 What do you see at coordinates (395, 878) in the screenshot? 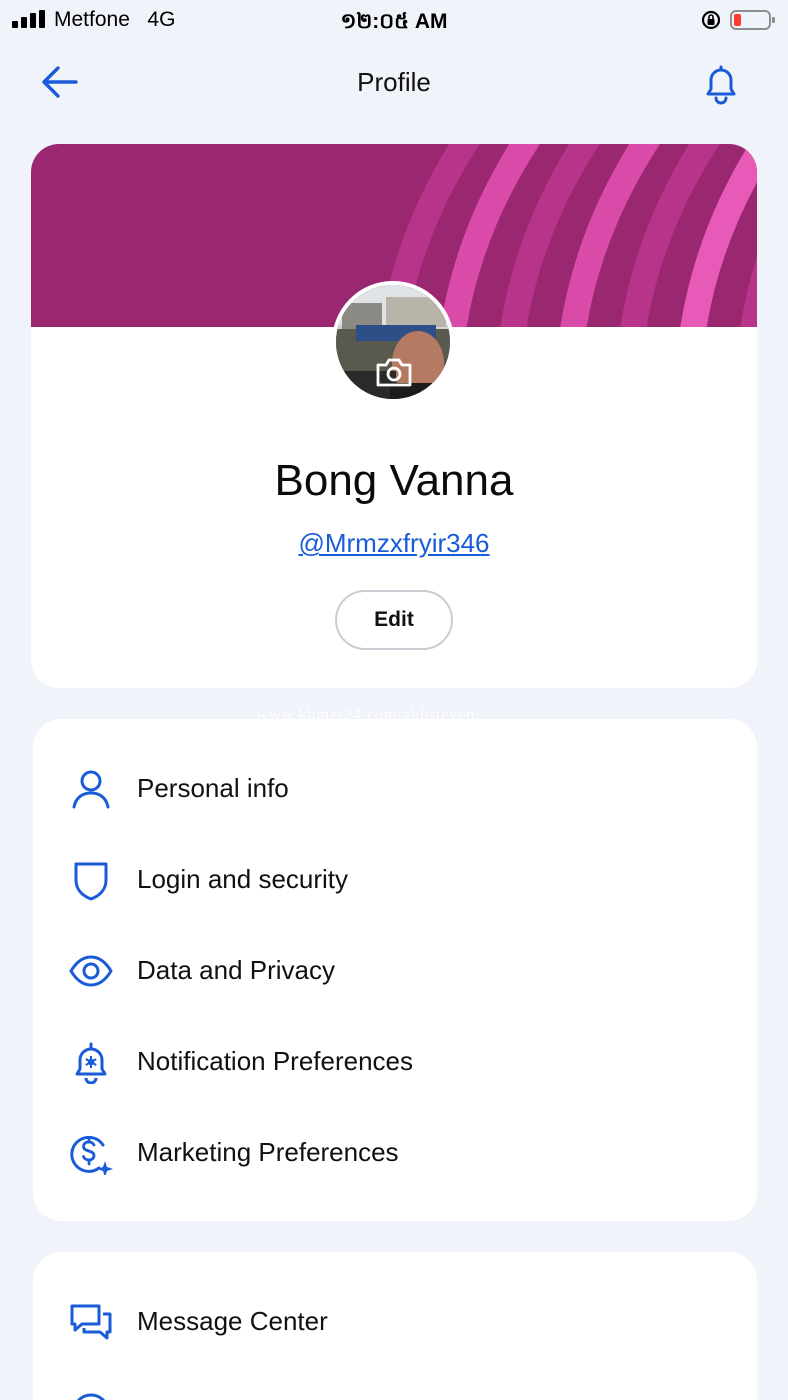
I see `menu-item-login-security: Login and security` at bounding box center [395, 878].